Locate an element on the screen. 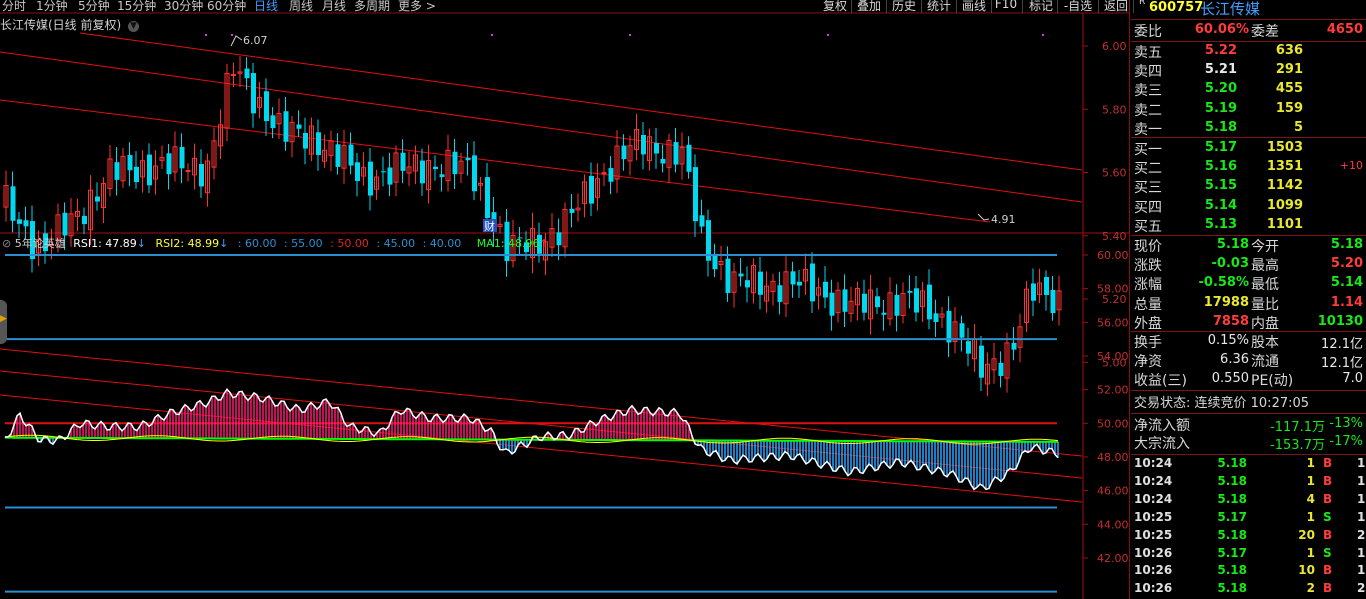 Image resolution: width=1366 pixels, height=599 pixels. tick-price: 5.17 is located at coordinates (1232, 552).